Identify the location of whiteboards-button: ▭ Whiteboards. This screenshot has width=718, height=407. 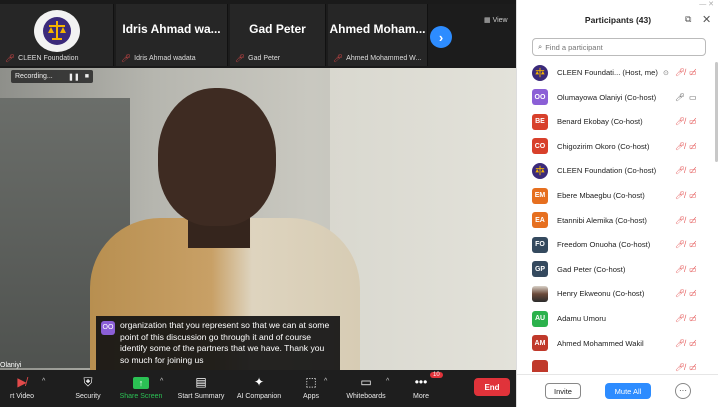
(366, 387).